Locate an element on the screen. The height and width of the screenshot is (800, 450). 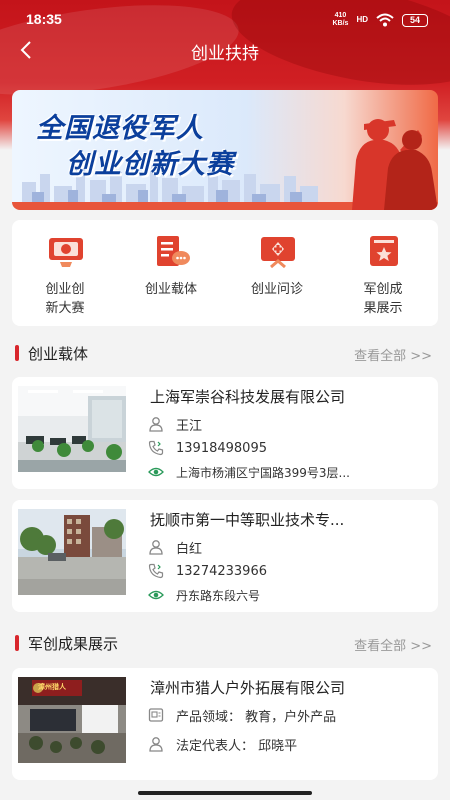
menu-item-carrier: 创业载体 is located at coordinates (171, 273).